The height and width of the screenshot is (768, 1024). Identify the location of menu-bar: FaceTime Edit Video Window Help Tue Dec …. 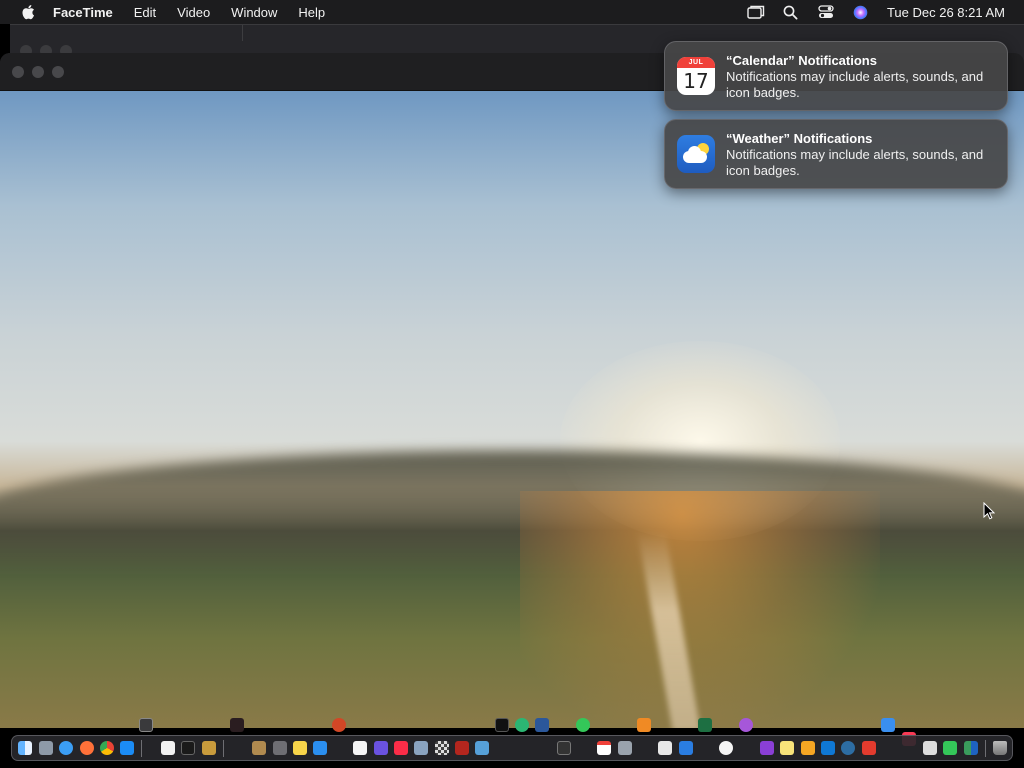
(512, 12).